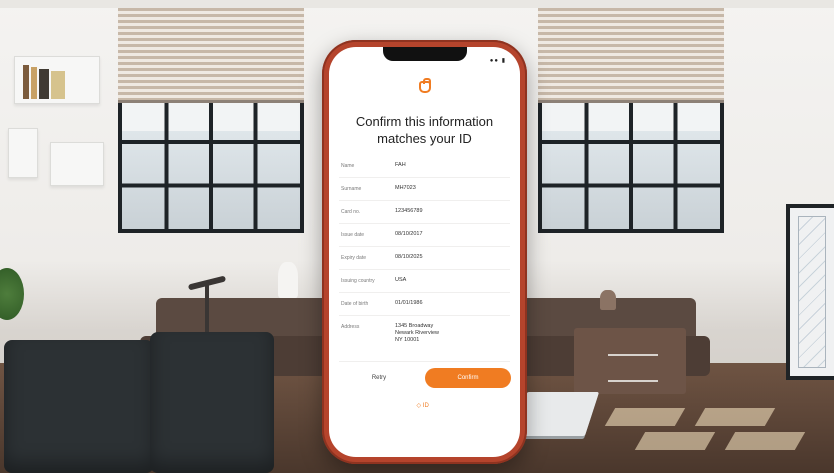 Image resolution: width=834 pixels, height=473 pixels. I want to click on right-window, so click(631, 120).